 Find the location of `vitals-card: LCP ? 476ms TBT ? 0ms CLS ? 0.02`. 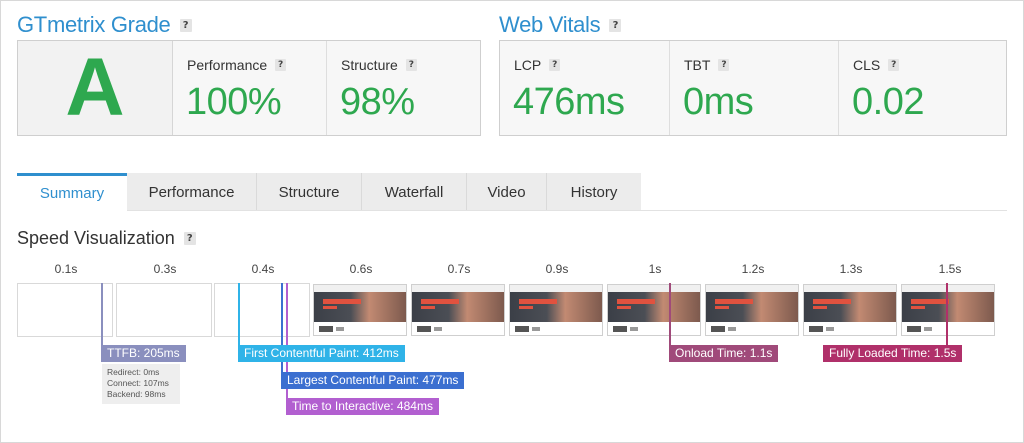

vitals-card: LCP ? 476ms TBT ? 0ms CLS ? 0.02 is located at coordinates (753, 88).